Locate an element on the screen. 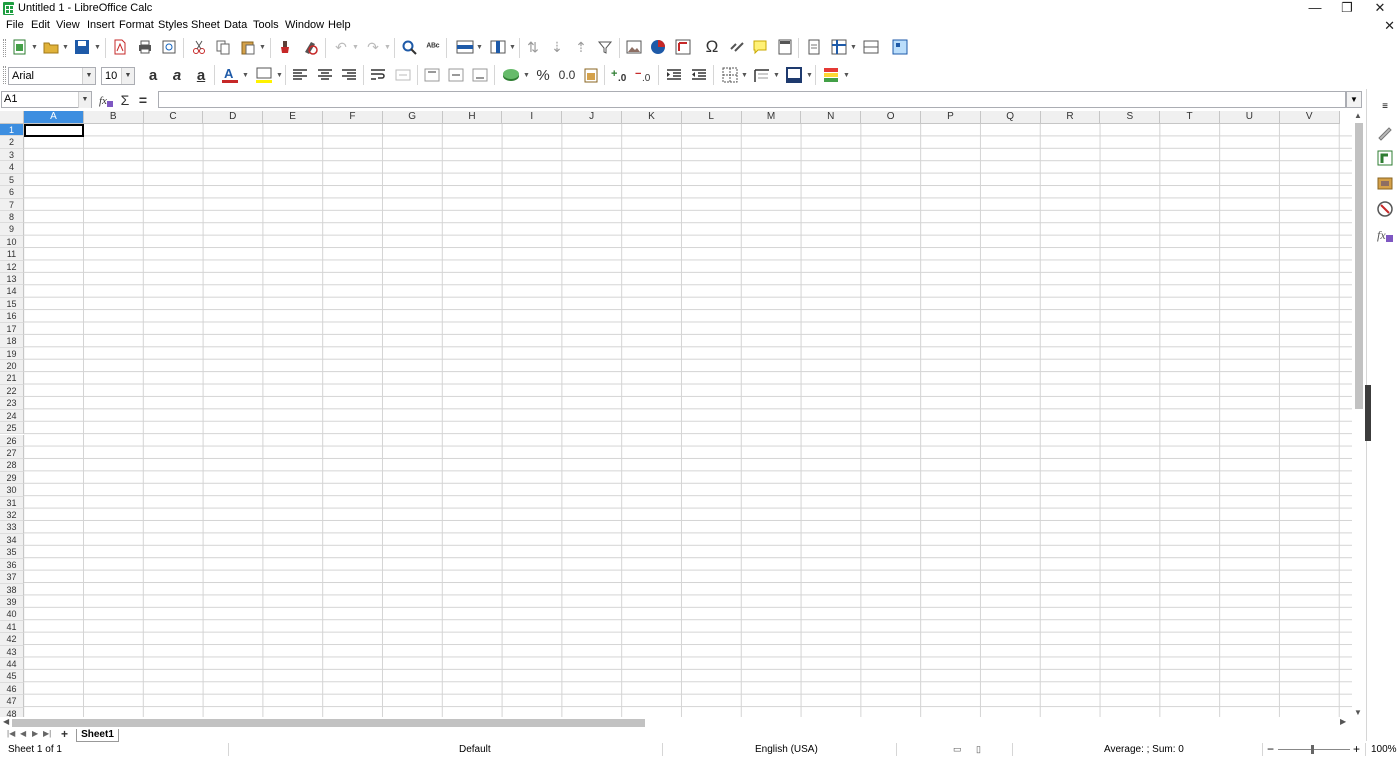 This screenshot has width=1399, height=757. scroll-up-icon: ▲ is located at coordinates (1358, 115).